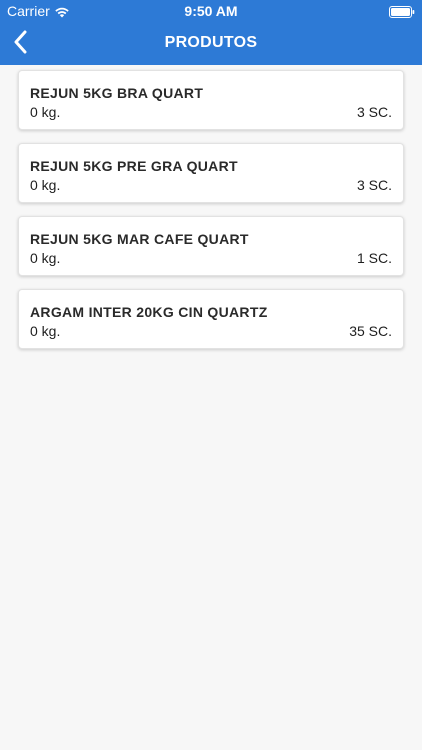 Image resolution: width=422 pixels, height=750 pixels. I want to click on product-card: ARGAM INTER 20KG CIN QUARTZ 0 kg. 35 SC., so click(211, 319).